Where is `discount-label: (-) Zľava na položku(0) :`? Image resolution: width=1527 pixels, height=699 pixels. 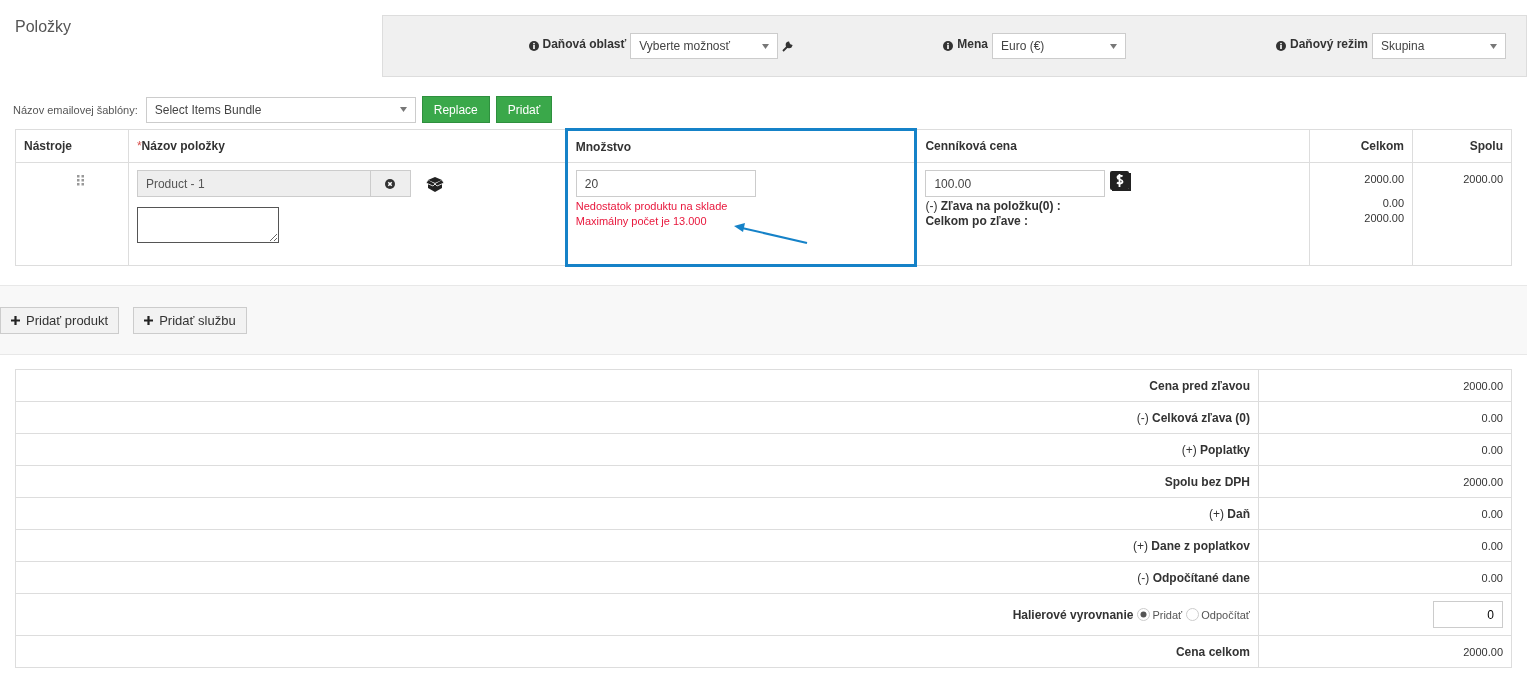 discount-label: (-) Zľava na položku(0) : is located at coordinates (993, 206).